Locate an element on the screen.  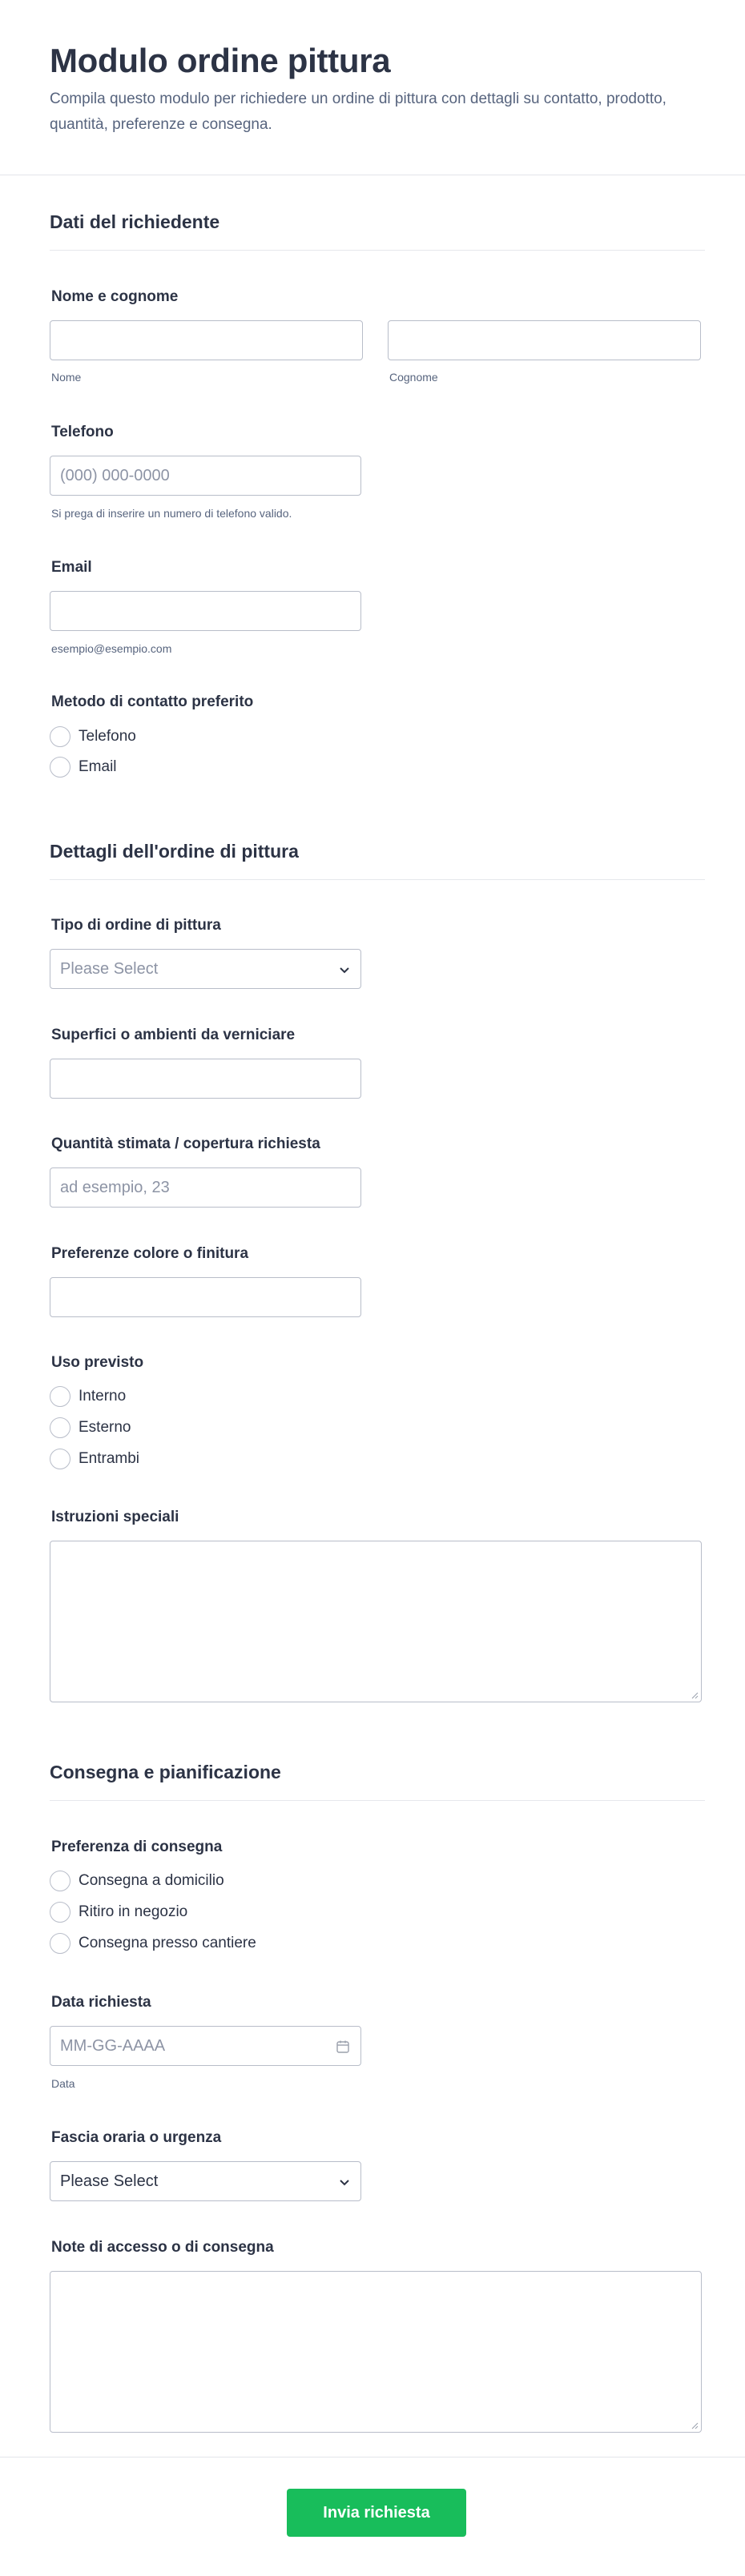
order-type-label: Tipo di ordine di pittura is located at coordinates (136, 925).